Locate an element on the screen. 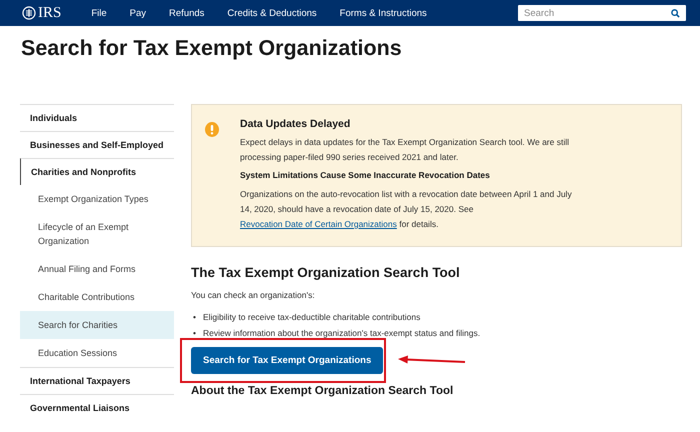  nav-link: Credits & Deductions is located at coordinates (272, 13).